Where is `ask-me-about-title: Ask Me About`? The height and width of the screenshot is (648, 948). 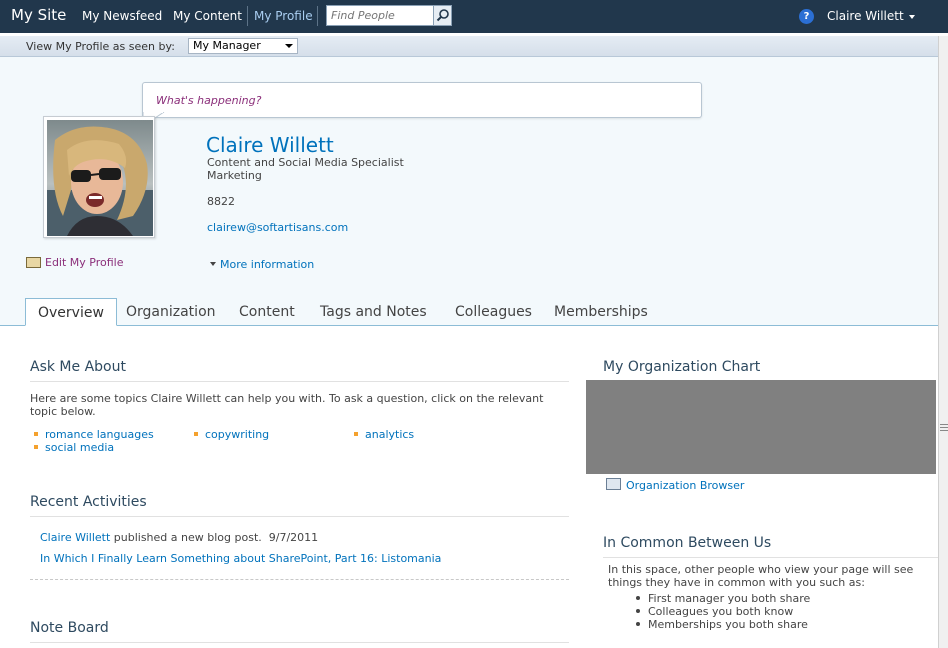
ask-me-about-title: Ask Me About is located at coordinates (78, 367).